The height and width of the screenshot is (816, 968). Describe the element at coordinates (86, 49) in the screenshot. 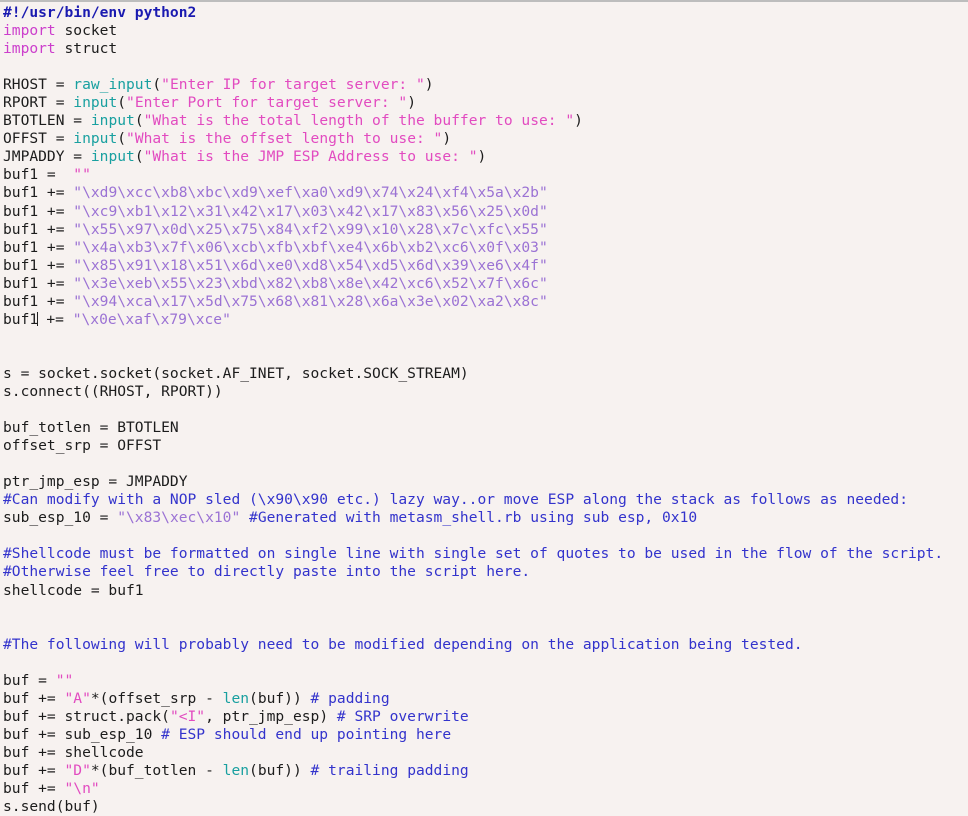

I see `code-token-plain: struct` at that location.